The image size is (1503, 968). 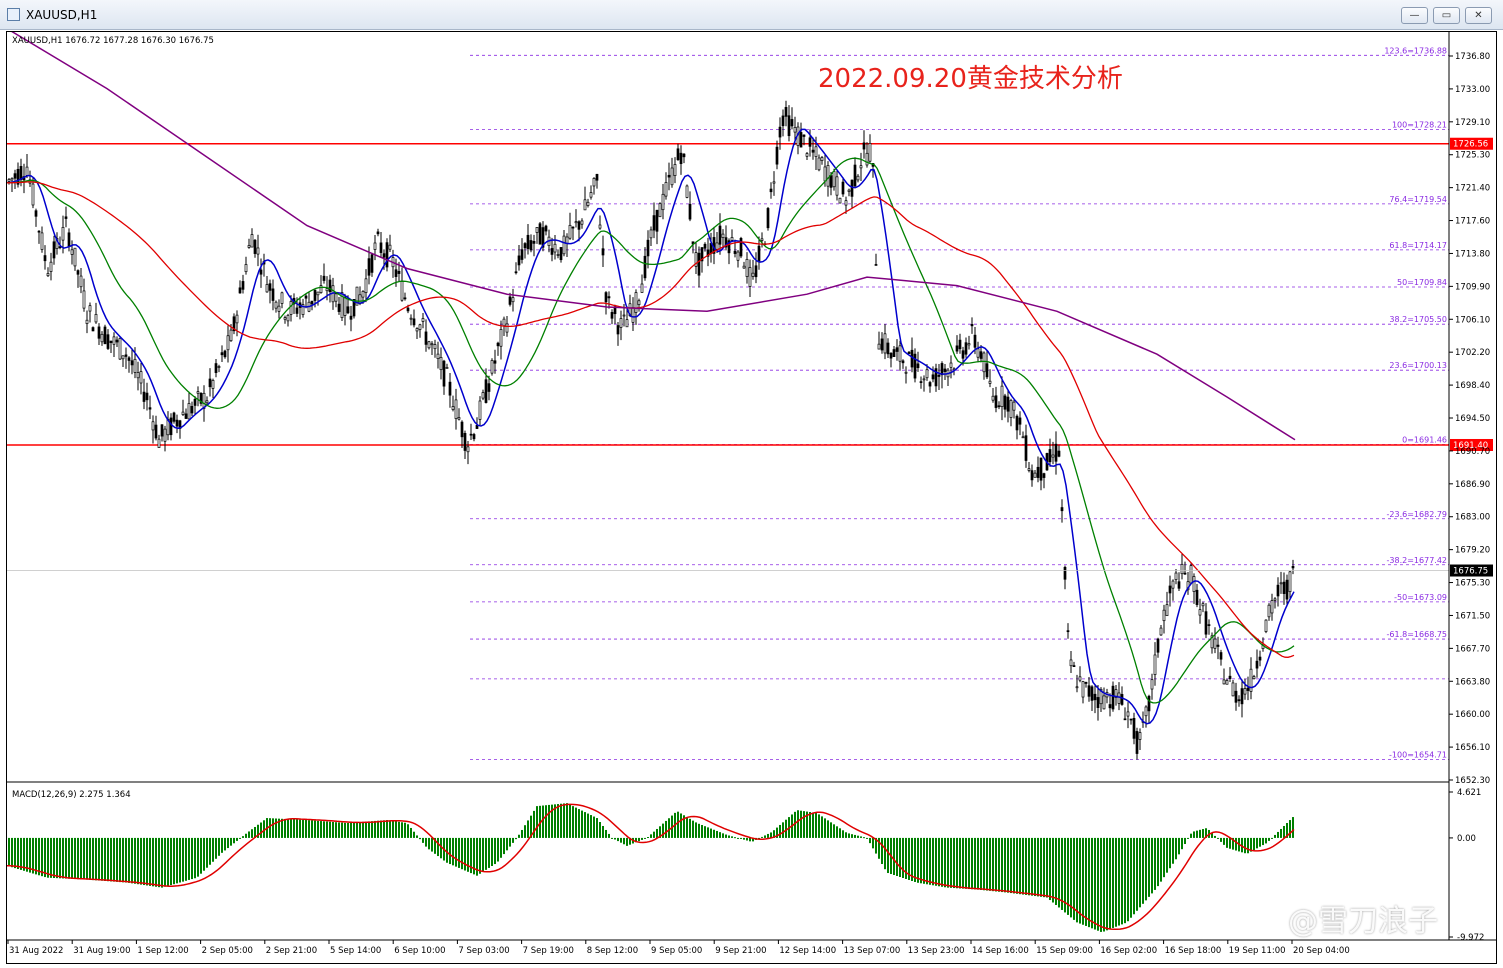 What do you see at coordinates (1472, 90) in the screenshot?
I see `price-axis-label: 1733.00` at bounding box center [1472, 90].